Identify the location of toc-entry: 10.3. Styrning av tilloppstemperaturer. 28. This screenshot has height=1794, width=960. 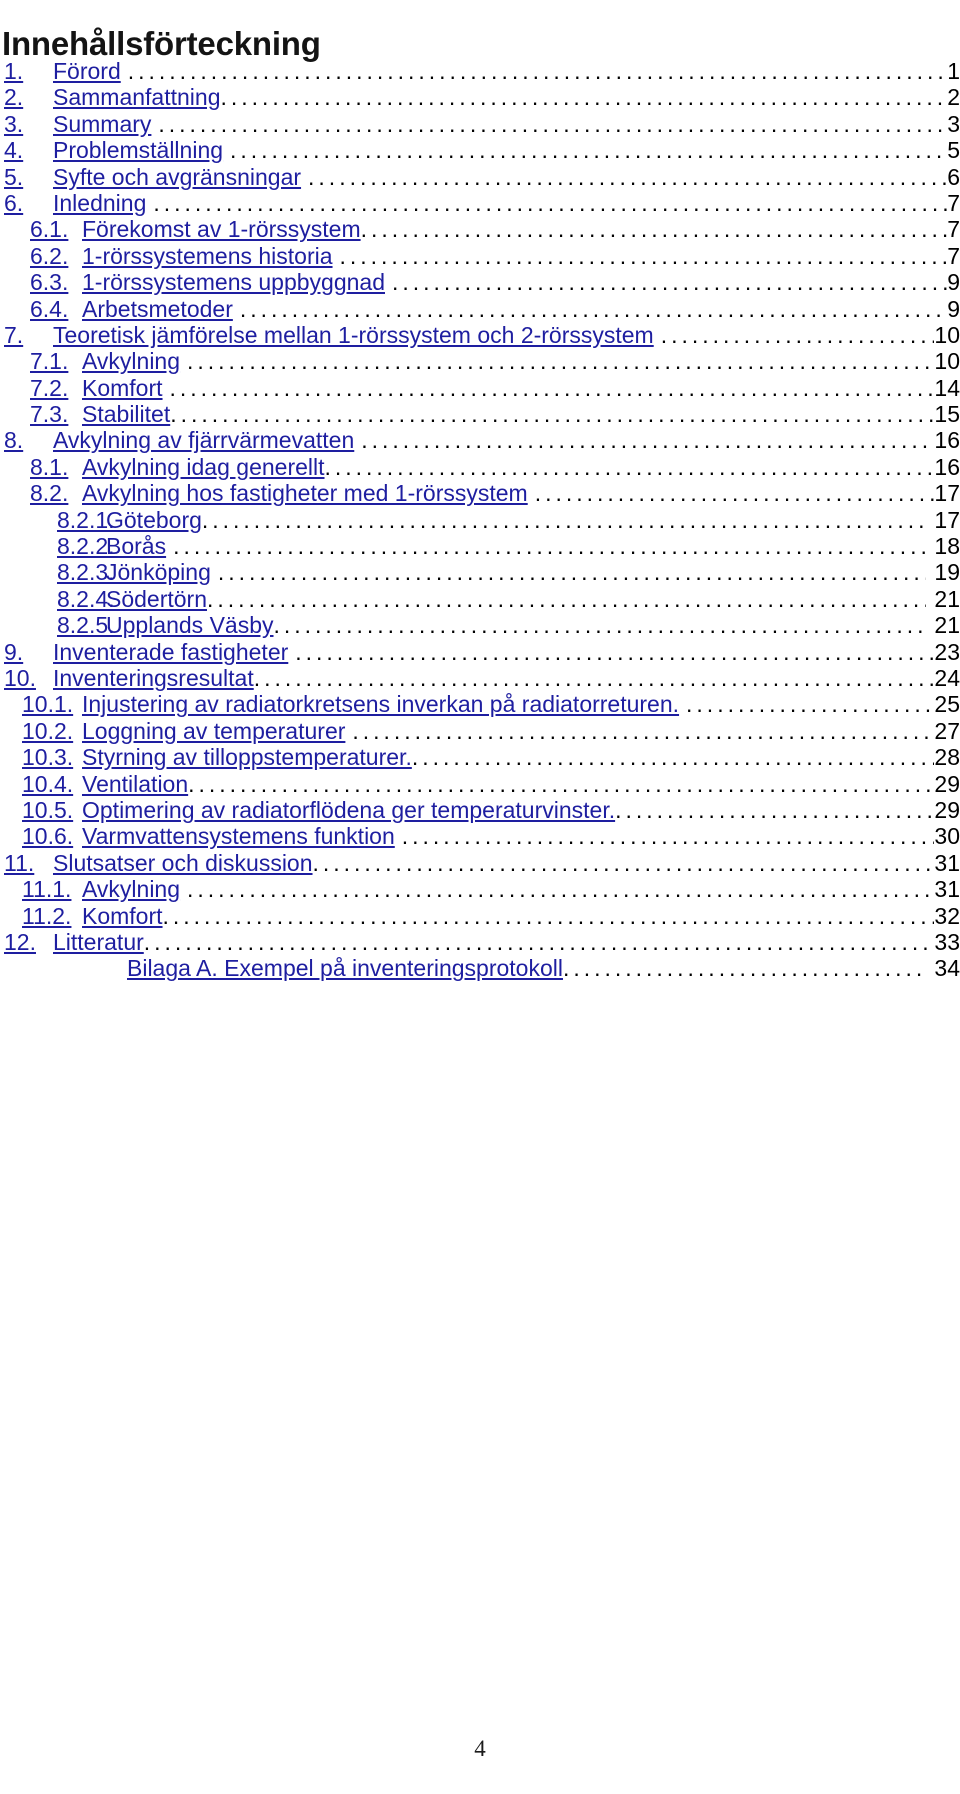
(480, 757).